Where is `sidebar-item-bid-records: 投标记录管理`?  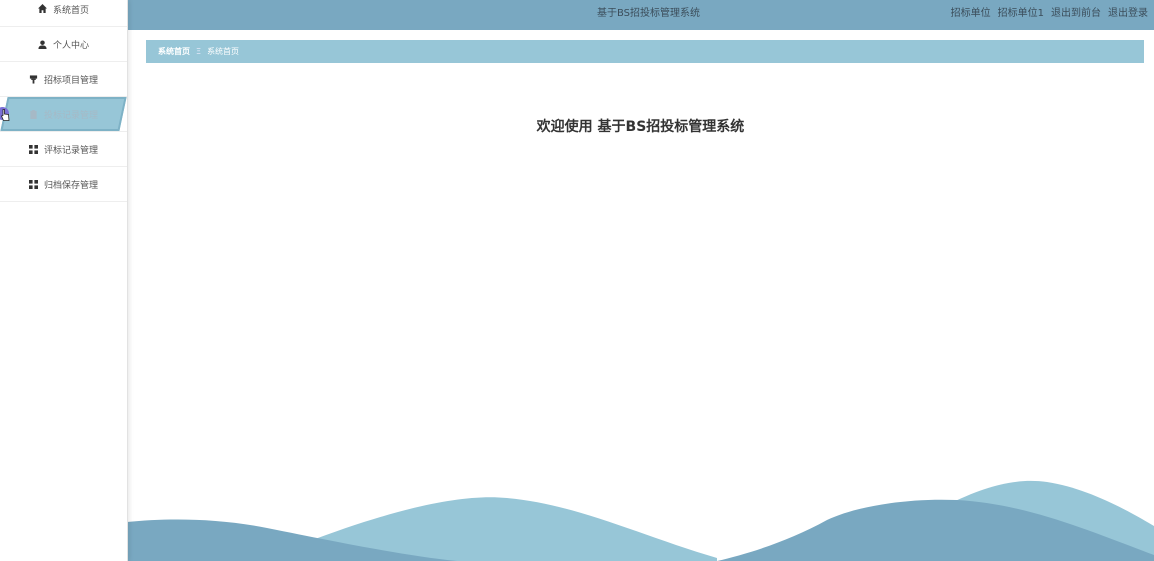
sidebar-item-bid-records: 投标记录管理 is located at coordinates (63, 114).